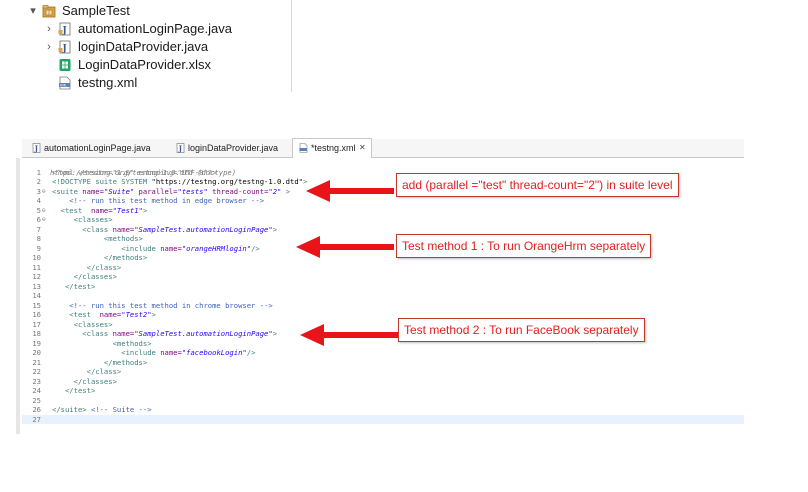 The height and width of the screenshot is (492, 808). Describe the element at coordinates (36, 371) in the screenshot. I see `line-number: 22` at that location.